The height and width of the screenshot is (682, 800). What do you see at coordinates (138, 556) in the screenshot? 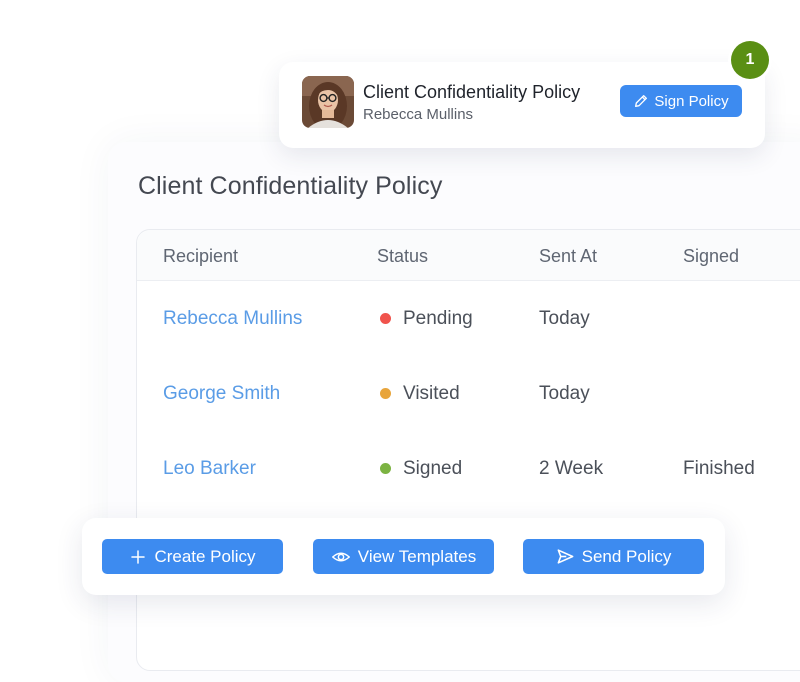
I see `plus-icon` at bounding box center [138, 556].